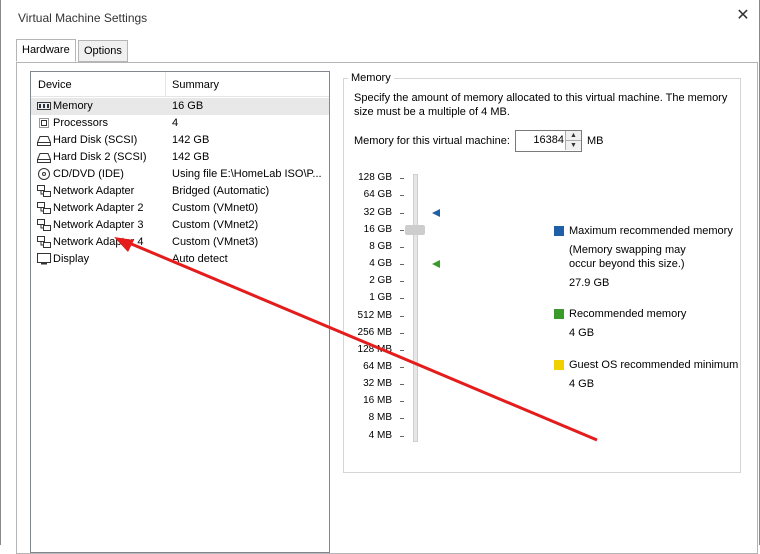 The height and width of the screenshot is (554, 760). What do you see at coordinates (415, 230) in the screenshot?
I see `memory-slider-thumb` at bounding box center [415, 230].